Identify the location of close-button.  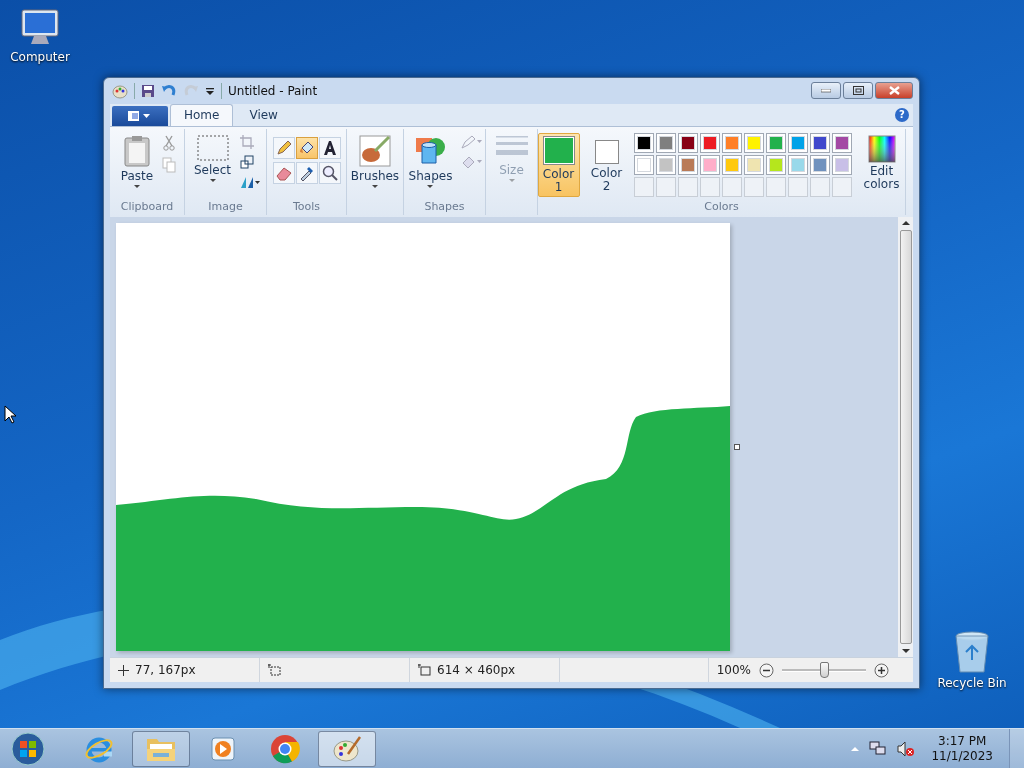
(894, 90).